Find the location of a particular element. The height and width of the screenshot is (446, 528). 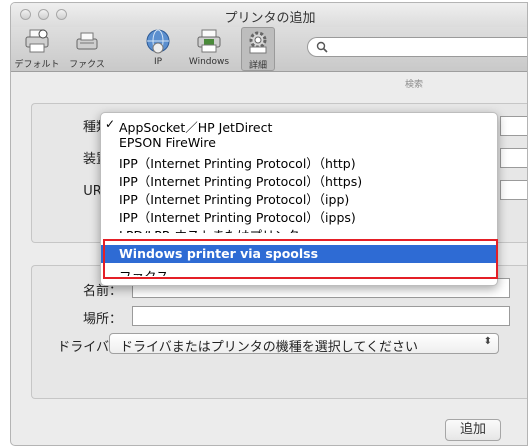

up-down-arrows-icon: ⬍ is located at coordinates (487, 341).